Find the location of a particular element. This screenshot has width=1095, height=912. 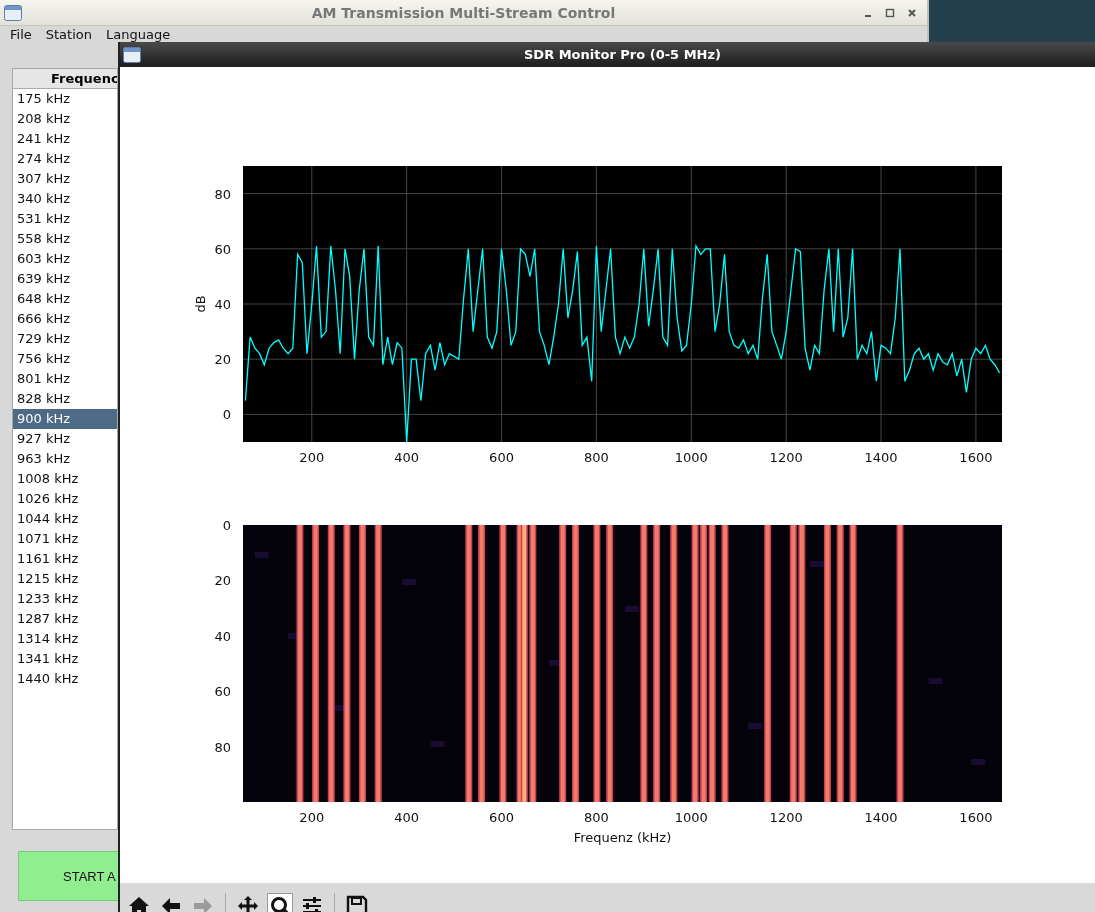

maximize-icon is located at coordinates (890, 12).